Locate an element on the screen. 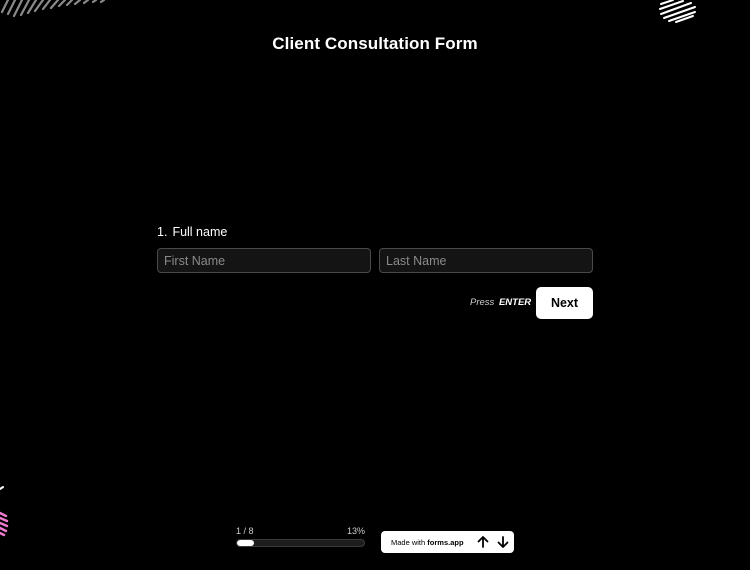  arrow-down-icon is located at coordinates (503, 542).